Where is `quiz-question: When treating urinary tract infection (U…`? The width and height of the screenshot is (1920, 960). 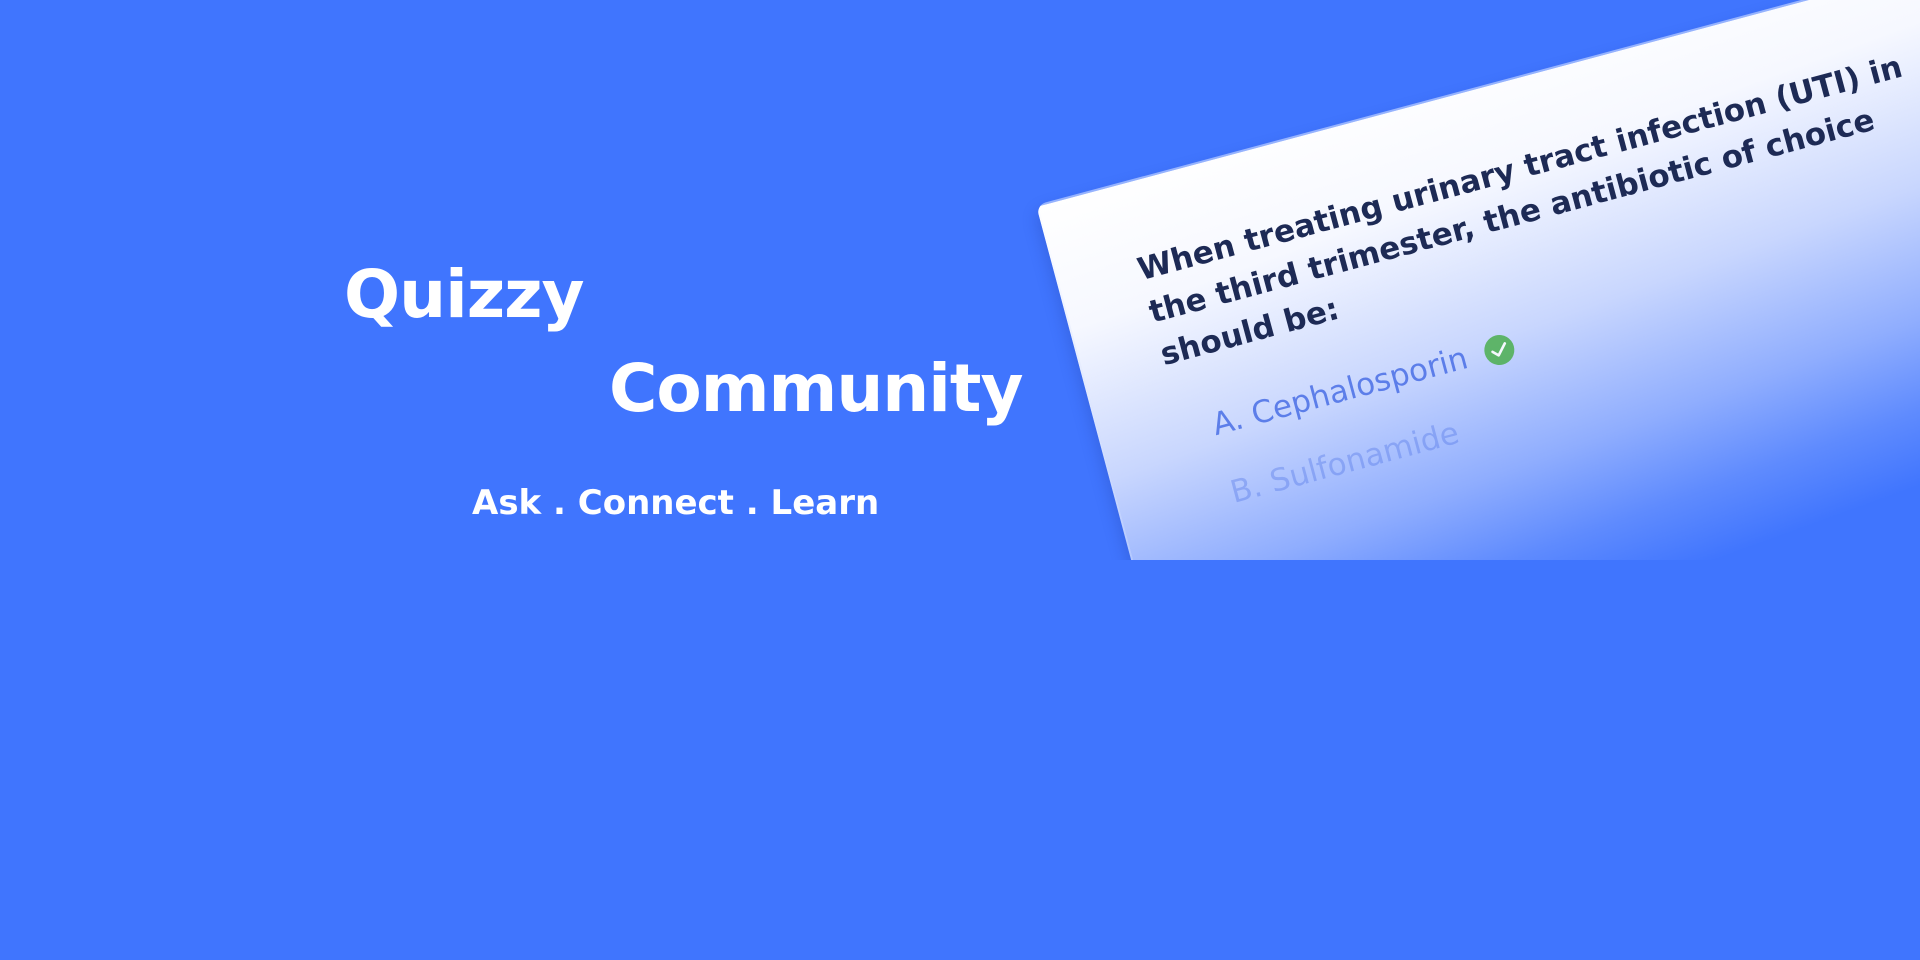
quiz-question: When treating urinary tract infection (U… is located at coordinates (1520, 211).